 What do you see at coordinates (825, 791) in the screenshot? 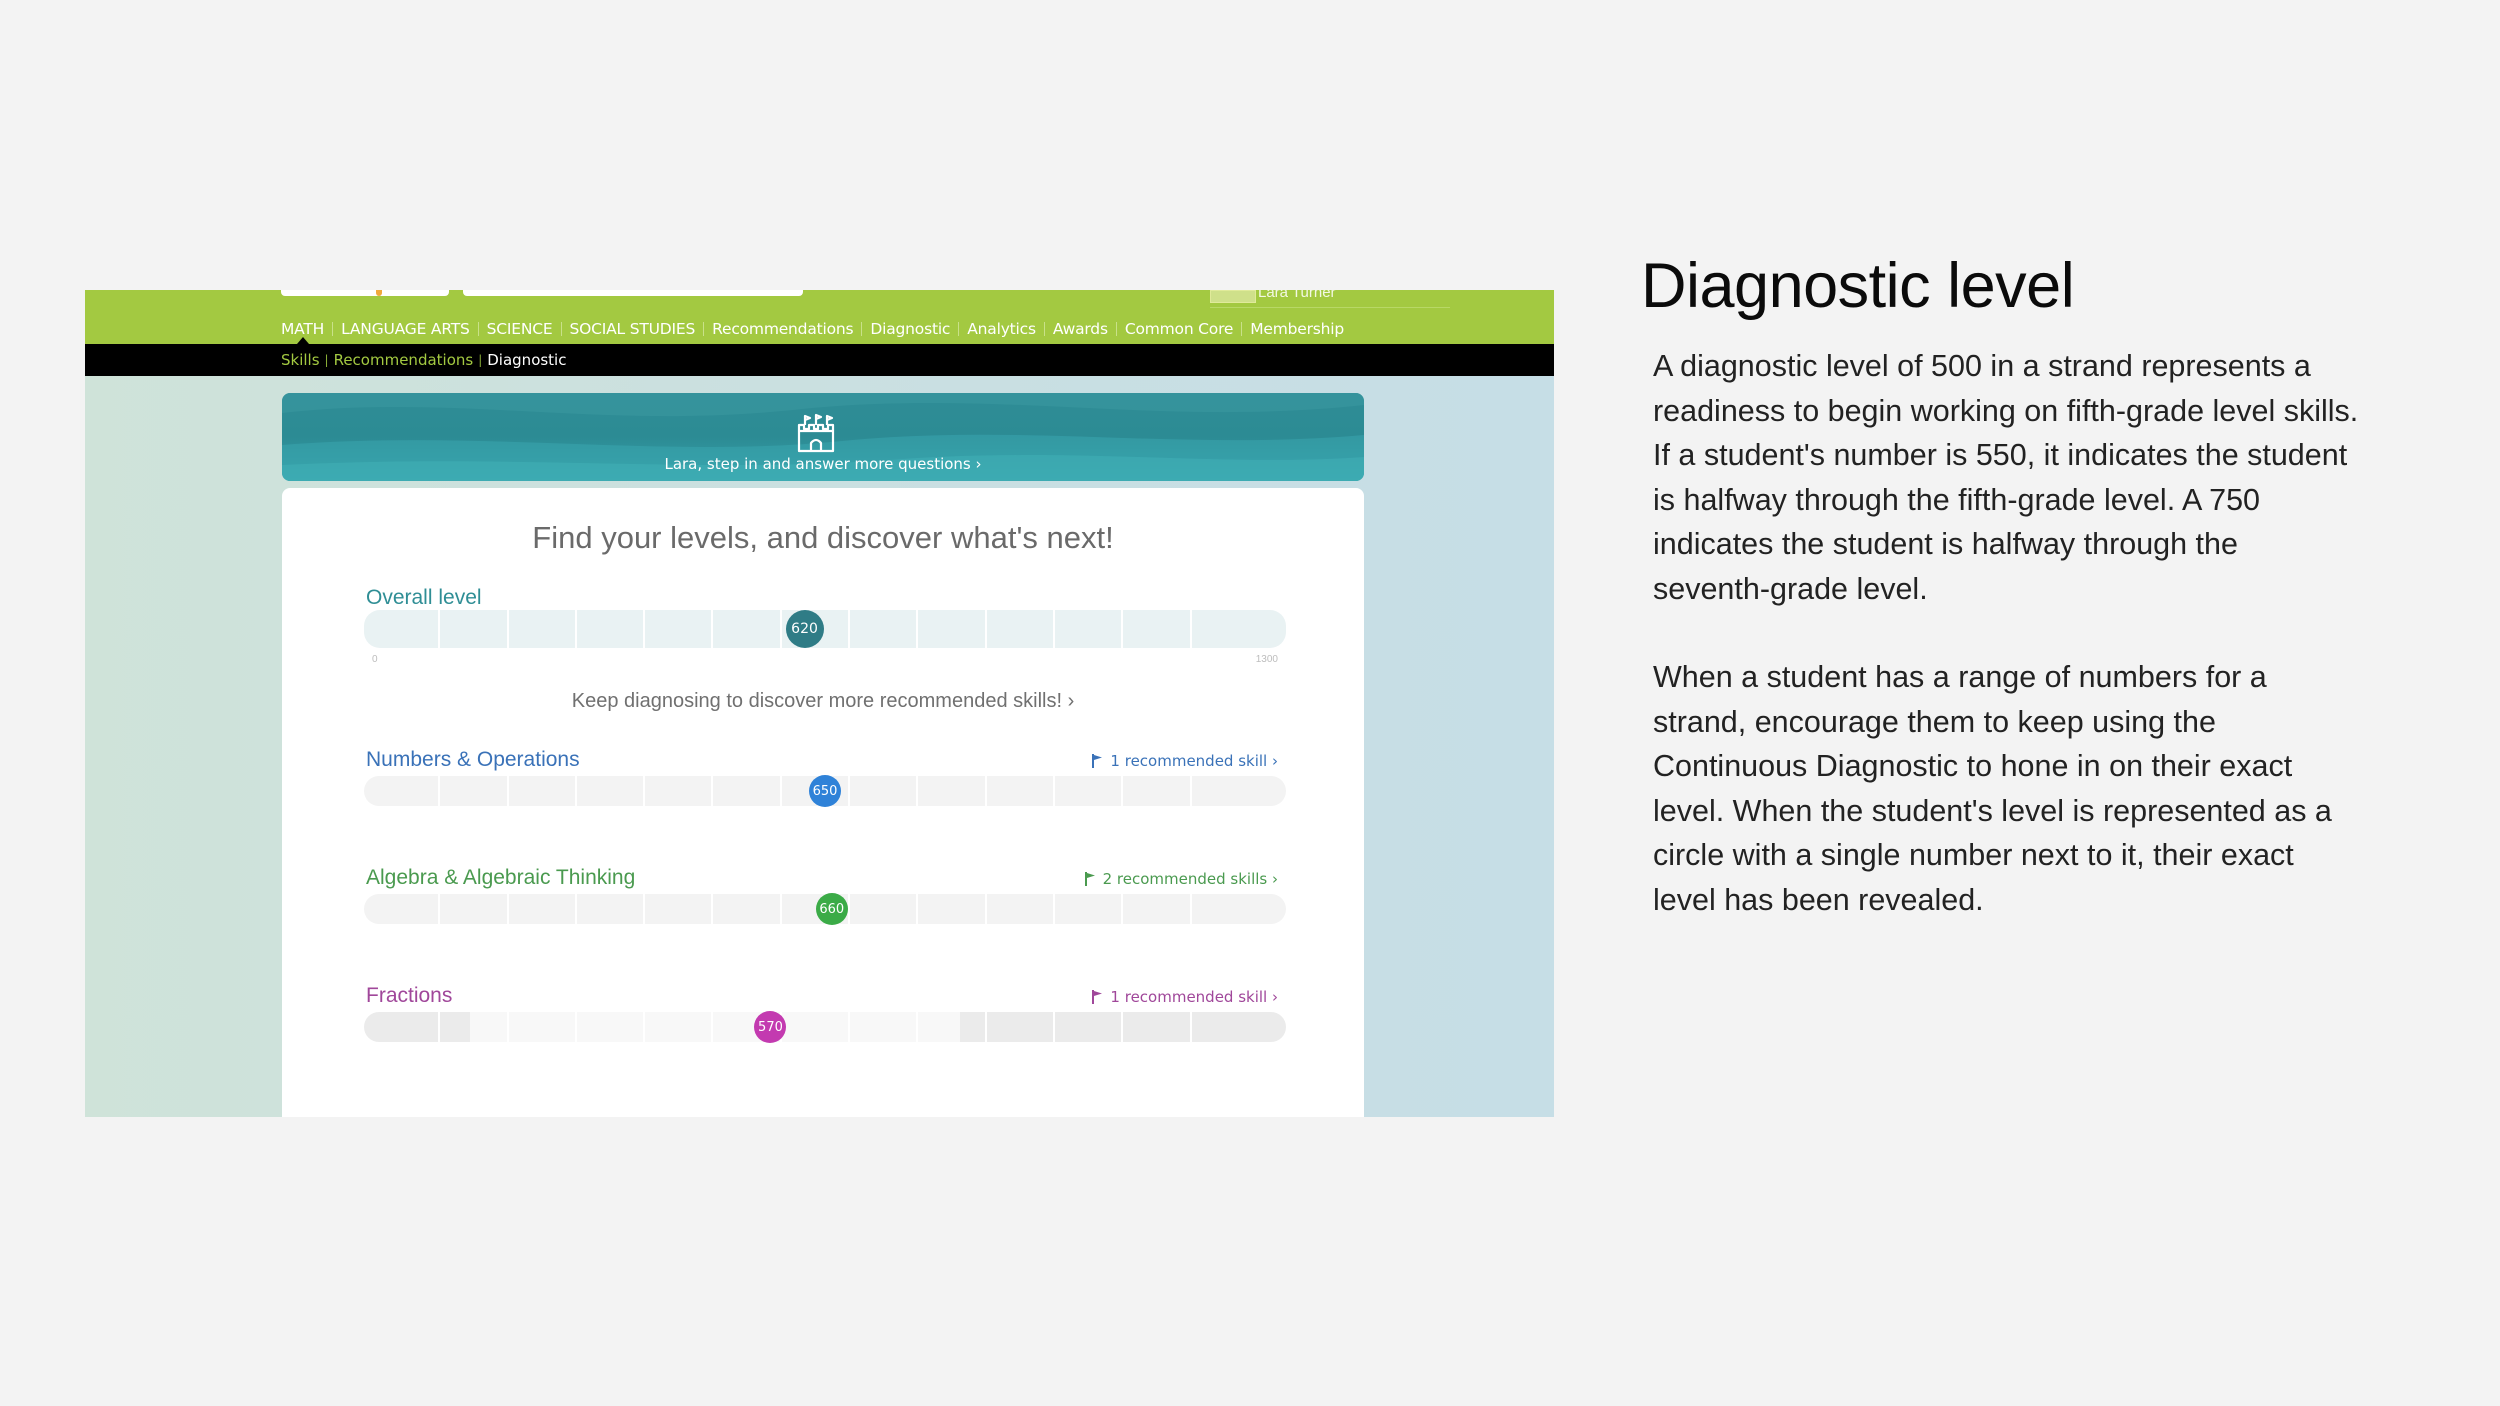
I see `strand-level-marker: 650` at bounding box center [825, 791].